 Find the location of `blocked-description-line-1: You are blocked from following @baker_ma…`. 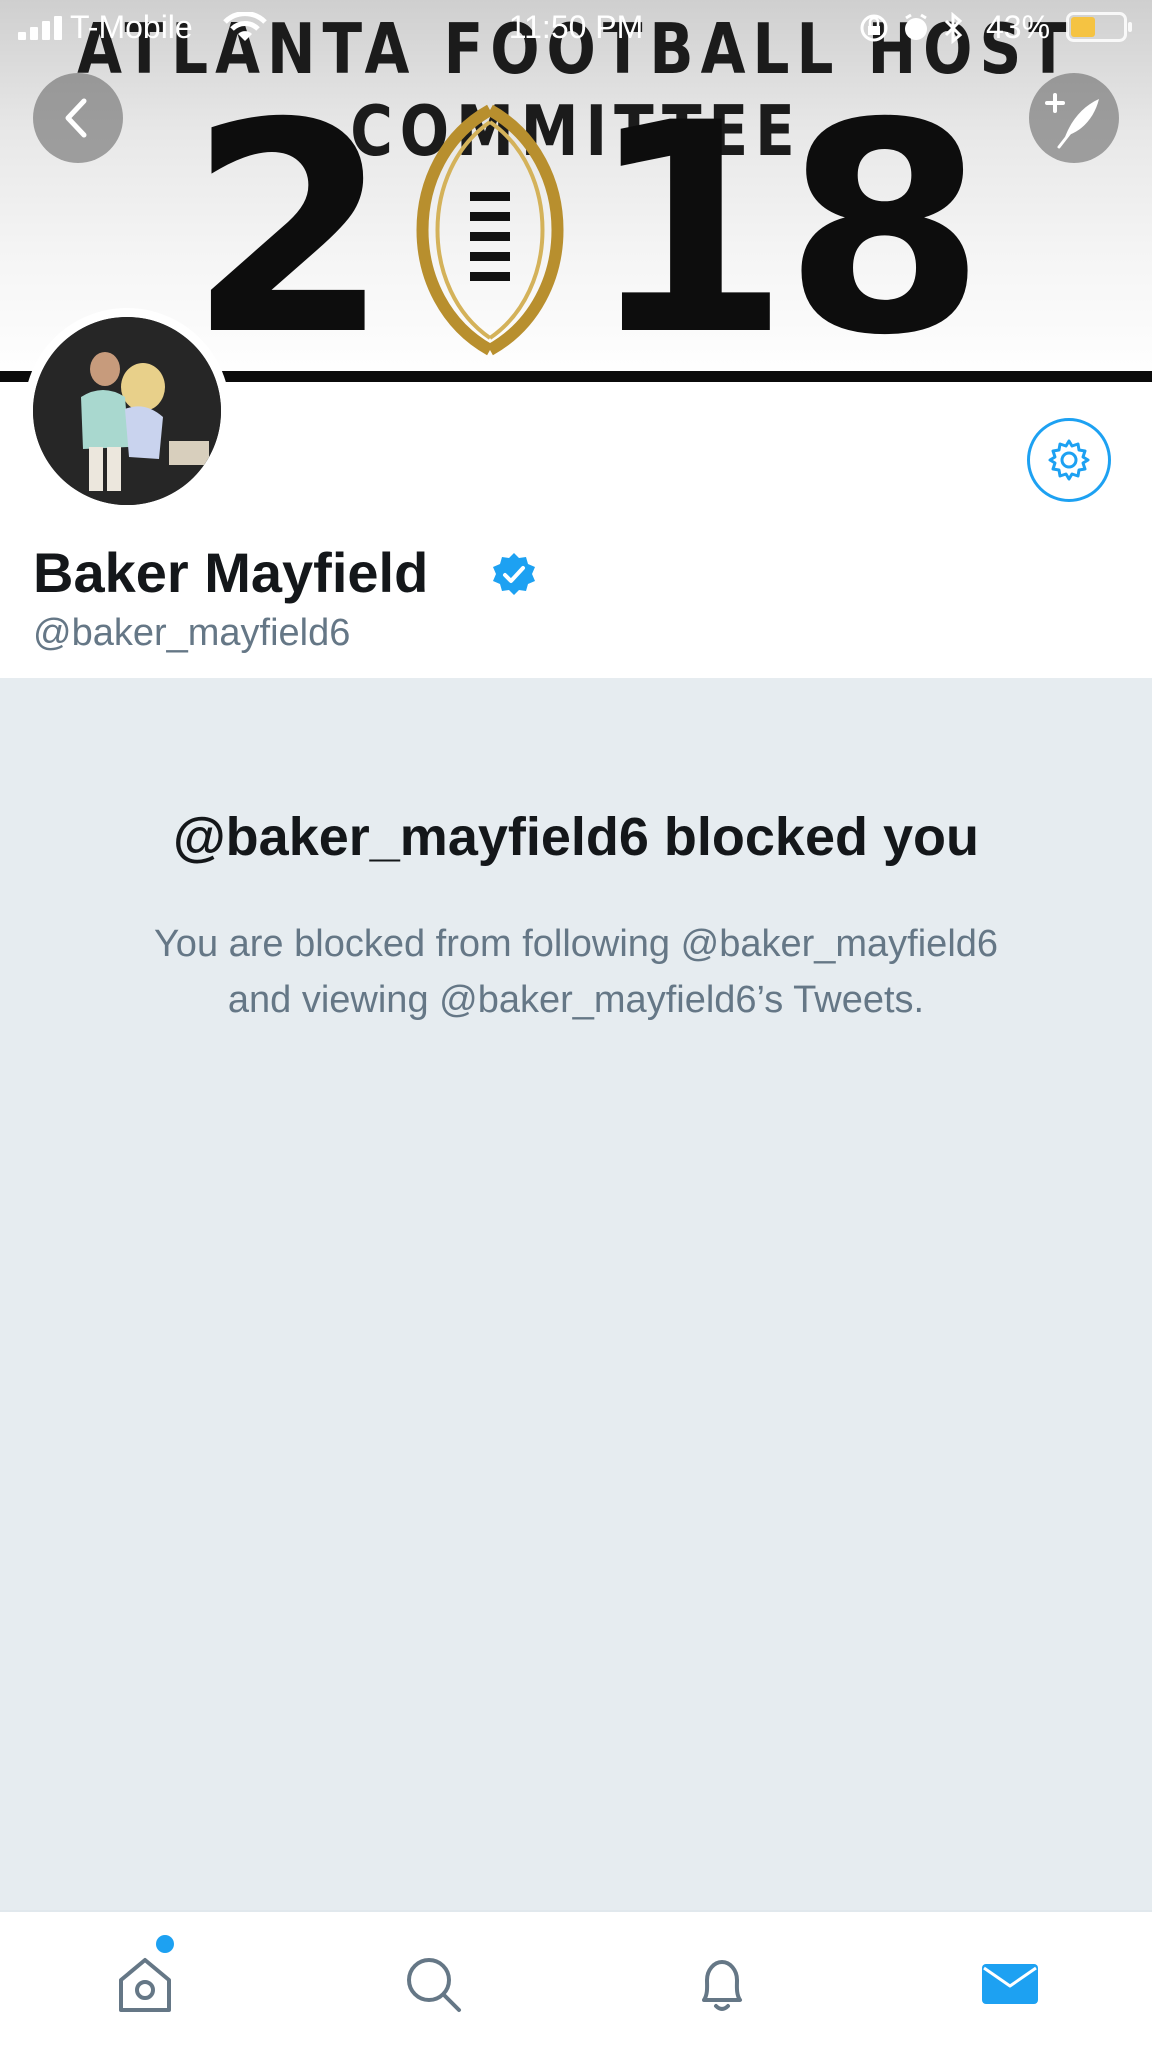

blocked-description-line-1: You are blocked from following @baker_ma… is located at coordinates (576, 944).